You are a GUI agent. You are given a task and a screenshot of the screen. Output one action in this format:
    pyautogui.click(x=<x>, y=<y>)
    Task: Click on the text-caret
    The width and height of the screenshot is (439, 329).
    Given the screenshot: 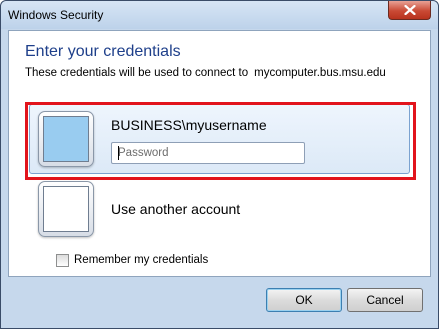 What is the action you would take?
    pyautogui.click(x=118, y=153)
    